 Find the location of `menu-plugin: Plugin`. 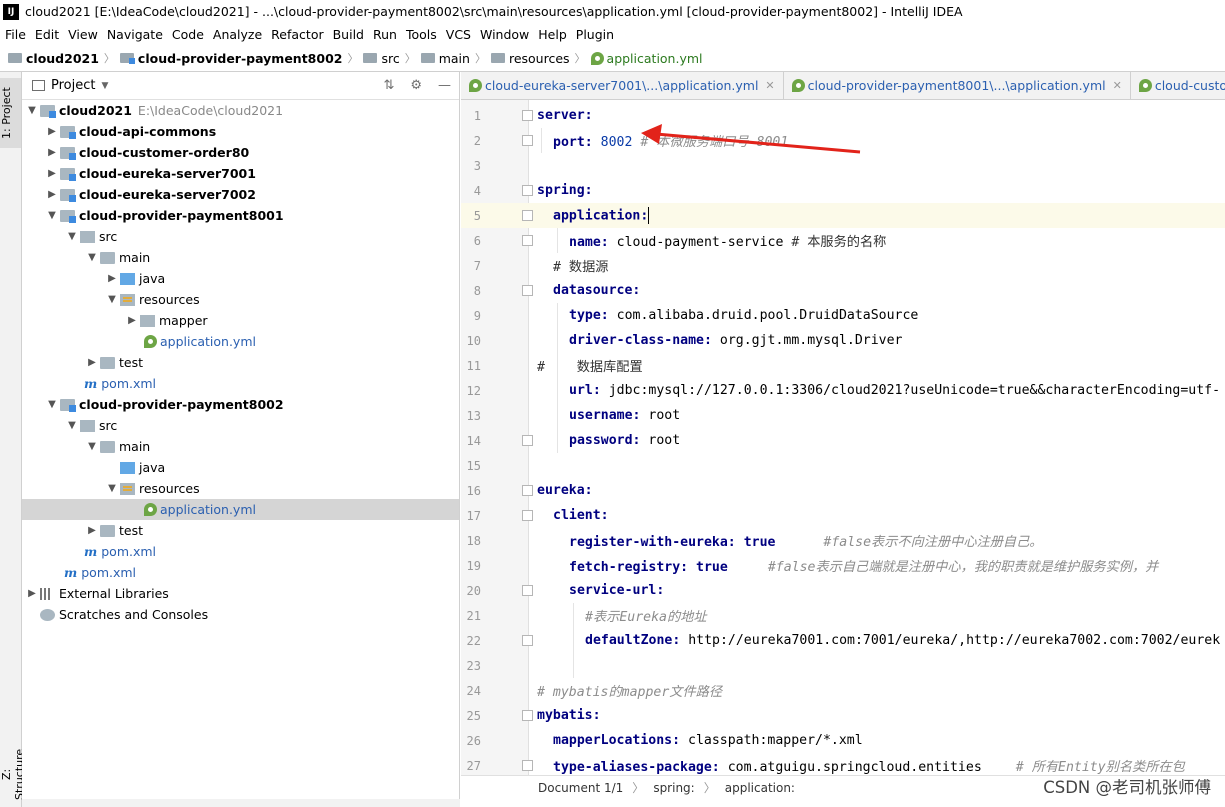

menu-plugin: Plugin is located at coordinates (594, 34).